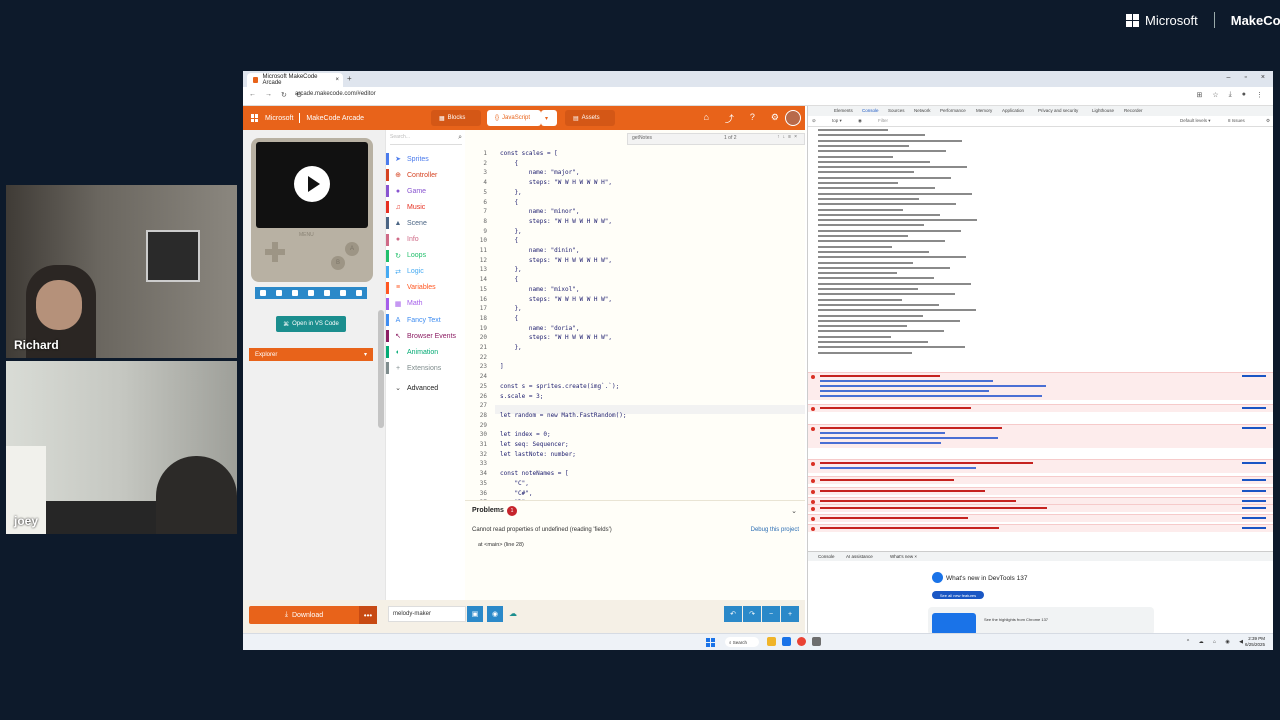 The height and width of the screenshot is (720, 1280). Describe the element at coordinates (642, 138) in the screenshot. I see `find-input: getNotes` at that location.